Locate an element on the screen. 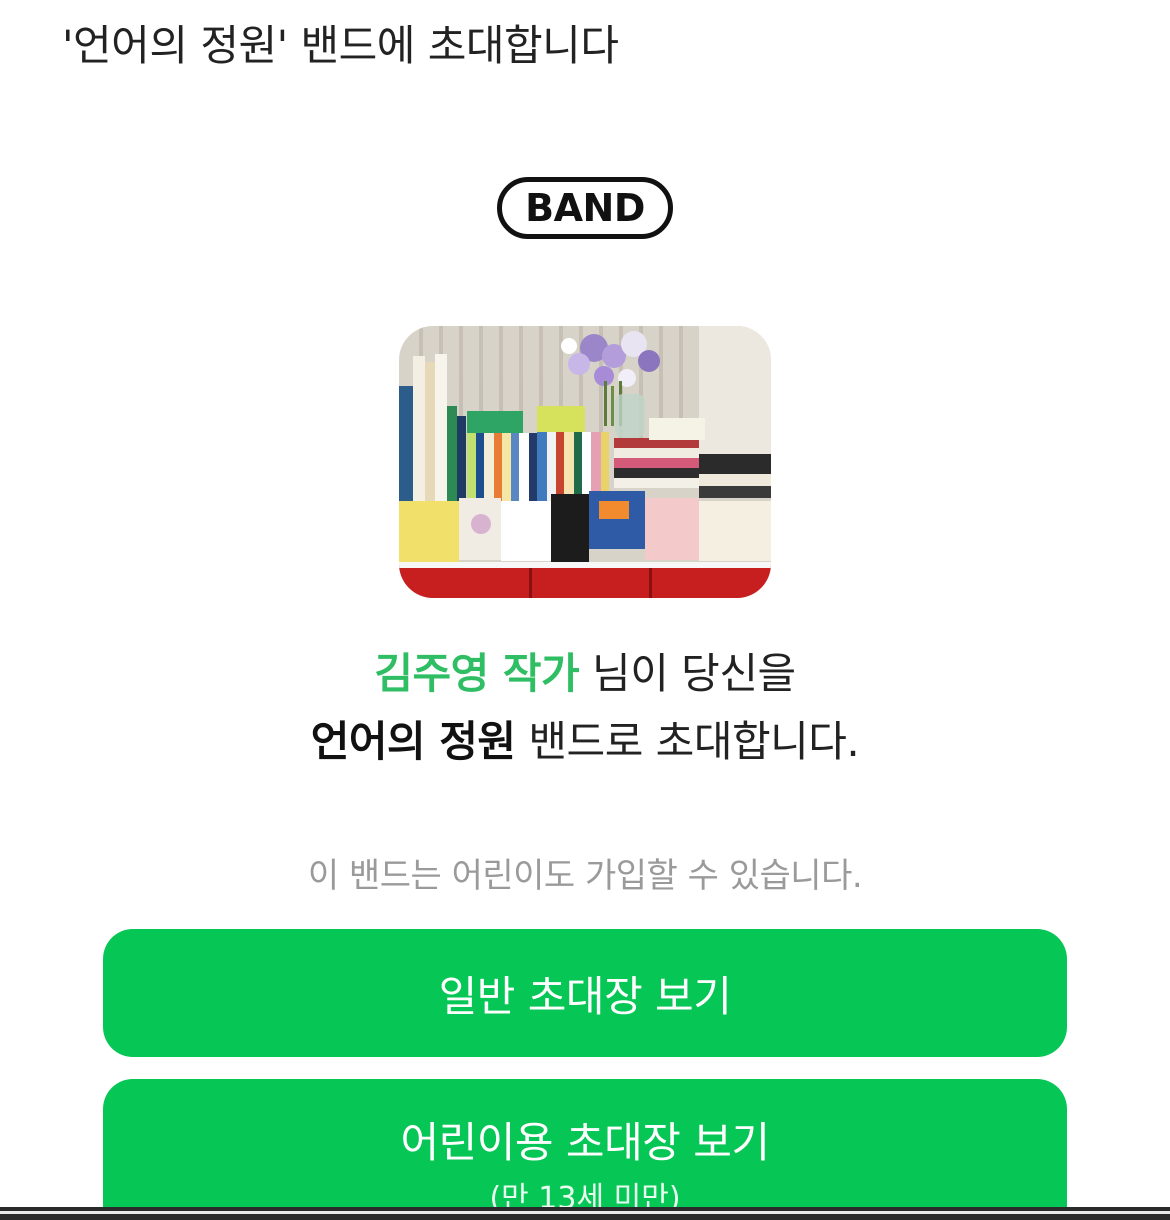 This screenshot has width=1170, height=1220. inviter-name: 김주영 작가 is located at coordinates (477, 673).